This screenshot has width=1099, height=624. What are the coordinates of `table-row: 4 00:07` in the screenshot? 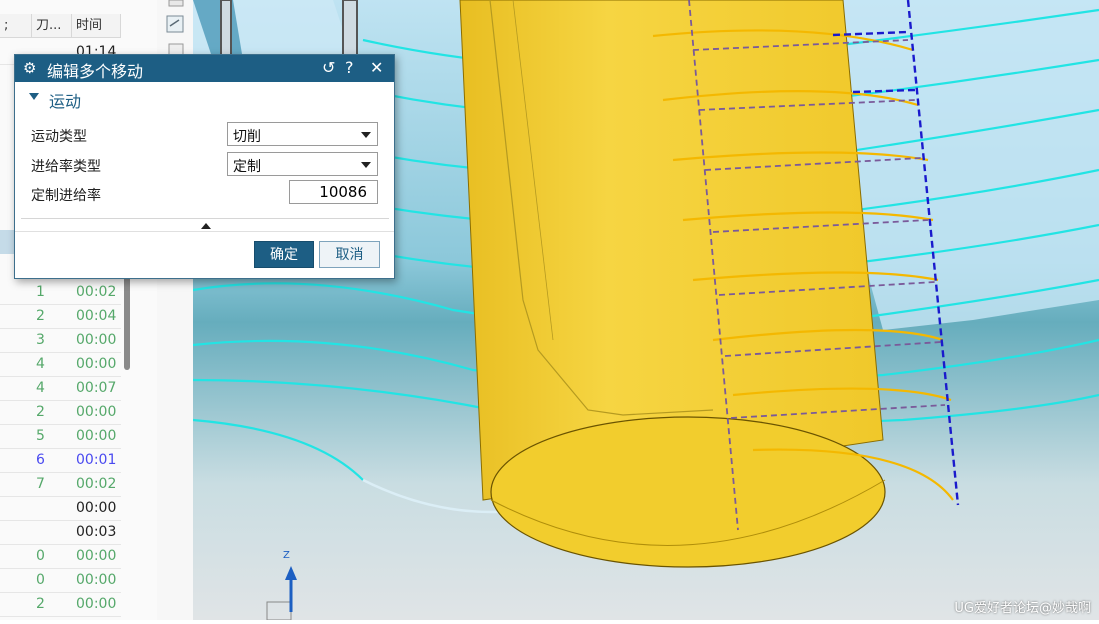 It's located at (60, 388).